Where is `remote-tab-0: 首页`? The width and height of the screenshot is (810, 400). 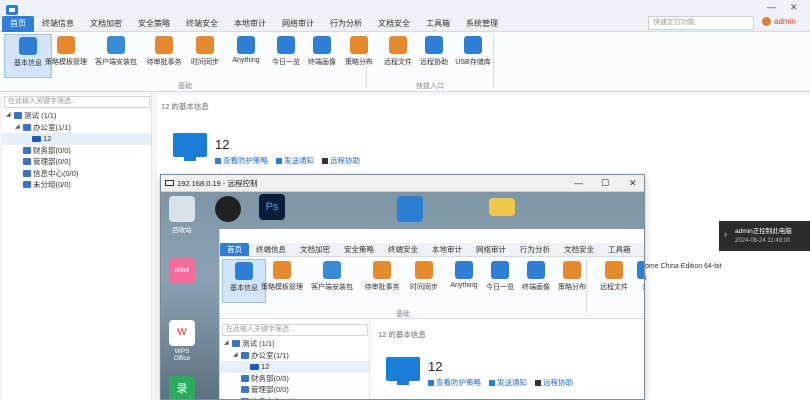
remote-tab-0: 首页 is located at coordinates (234, 249).